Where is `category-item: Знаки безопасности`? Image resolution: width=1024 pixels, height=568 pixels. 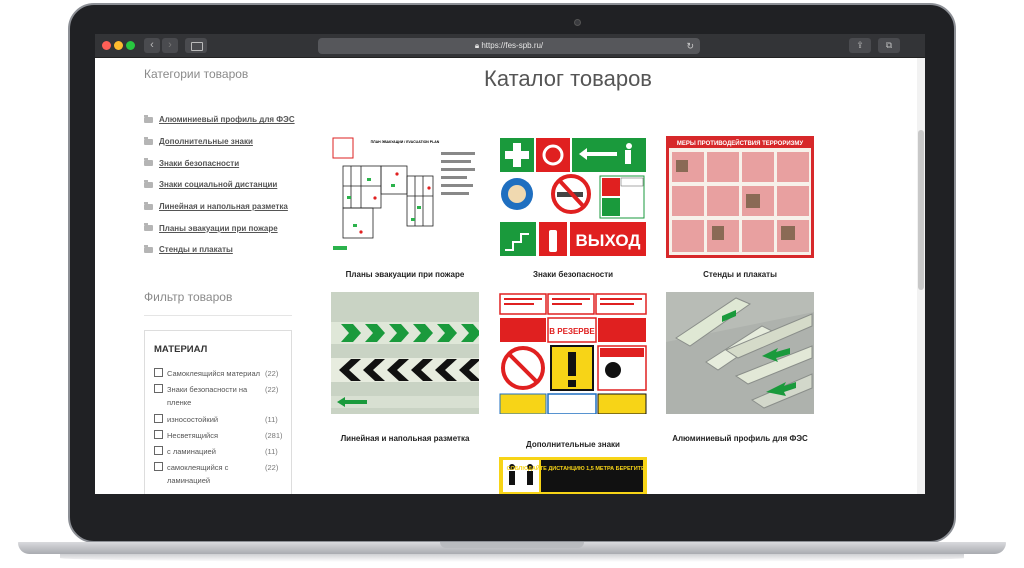
category-item: Знаки безопасности is located at coordinates (219, 163).